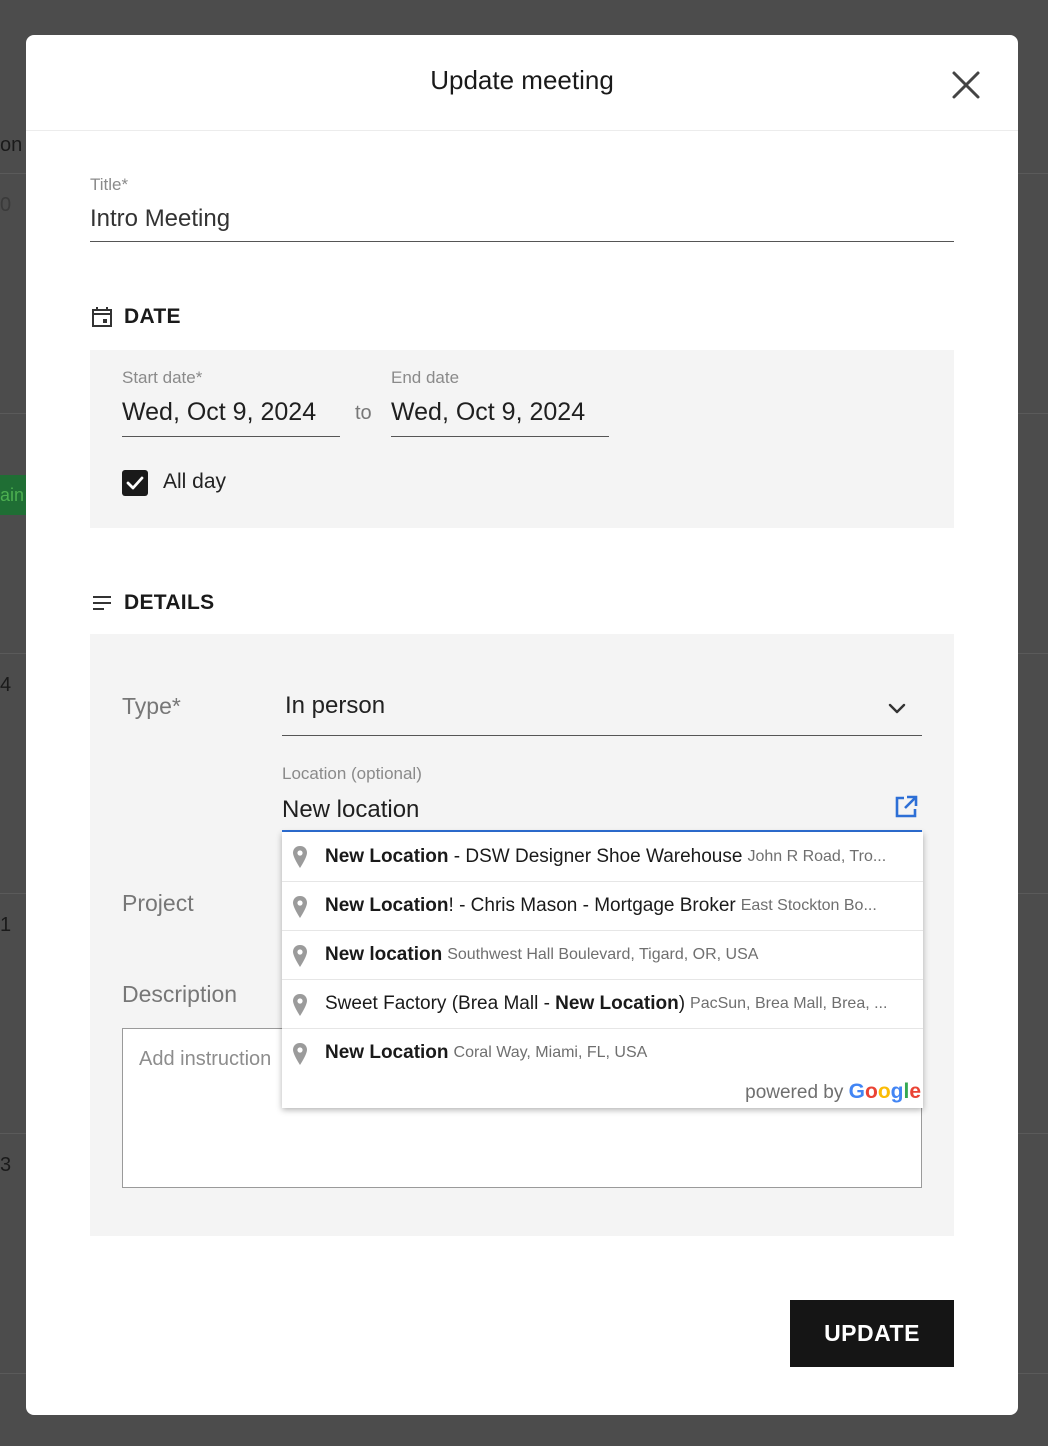  What do you see at coordinates (194, 482) in the screenshot?
I see `all-day-label: All day` at bounding box center [194, 482].